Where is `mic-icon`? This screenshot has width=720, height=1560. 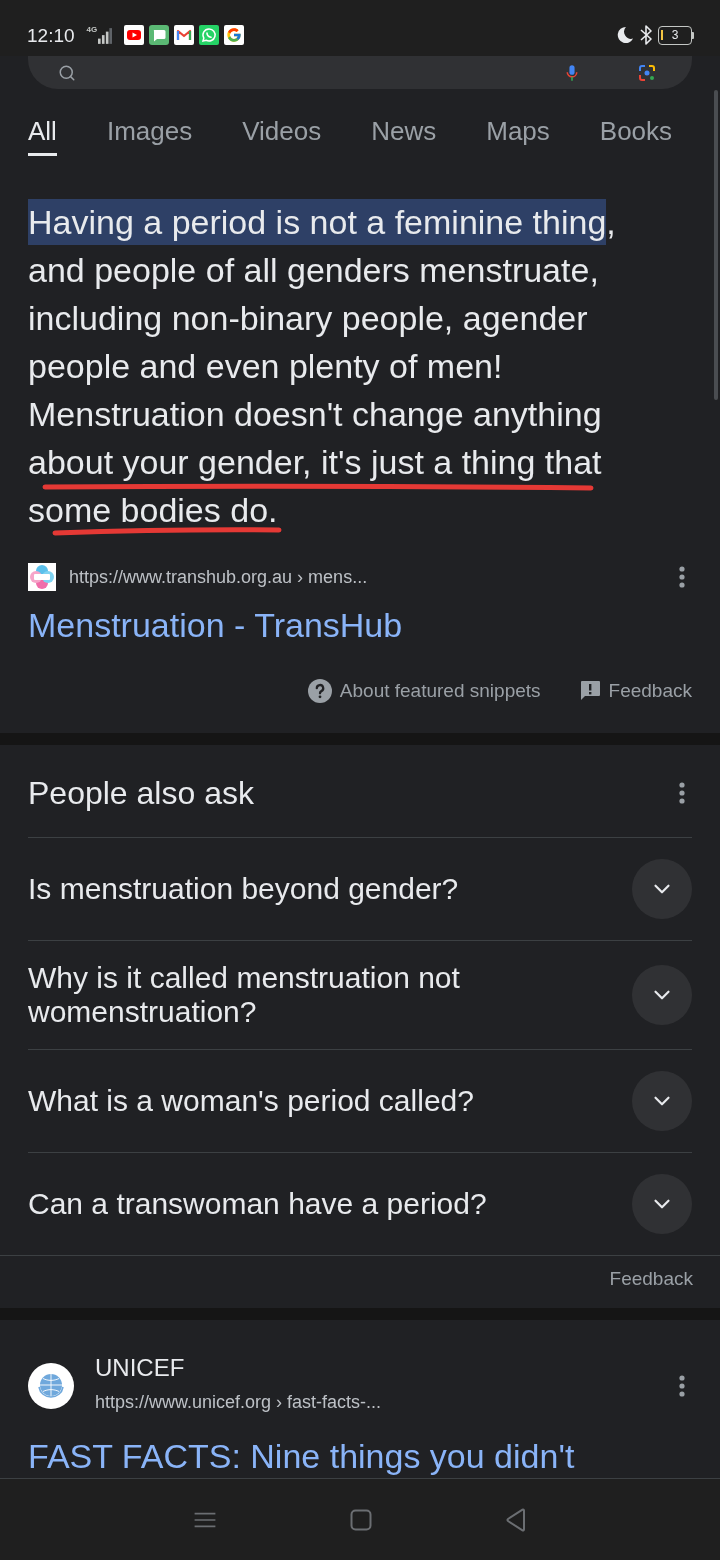 mic-icon is located at coordinates (572, 72).